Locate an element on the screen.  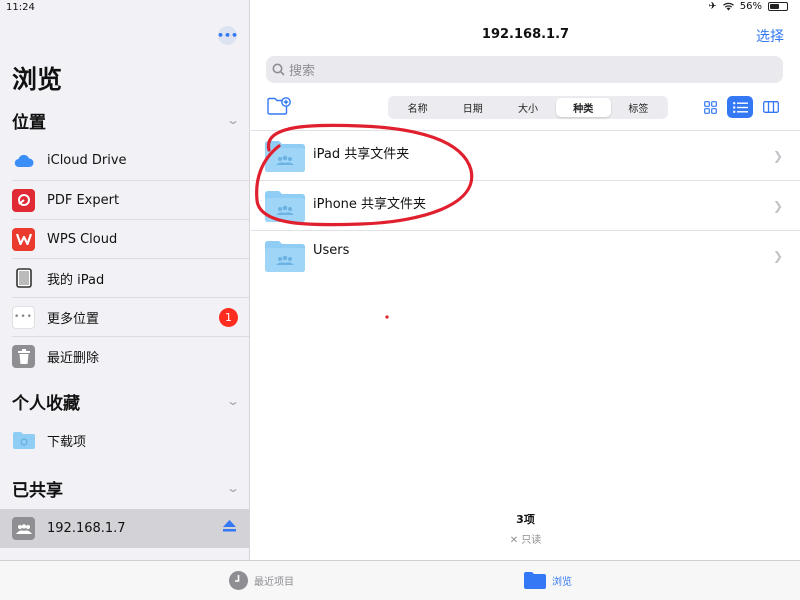
clock-icon is located at coordinates (238, 580).